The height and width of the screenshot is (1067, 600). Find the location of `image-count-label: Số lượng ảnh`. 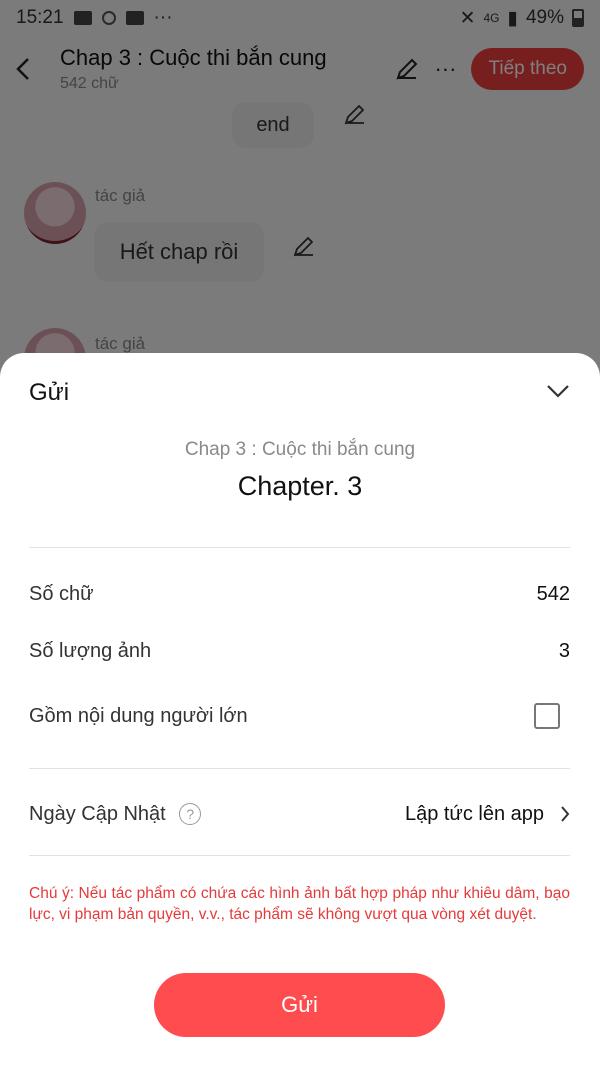

image-count-label: Số lượng ảnh is located at coordinates (90, 650).